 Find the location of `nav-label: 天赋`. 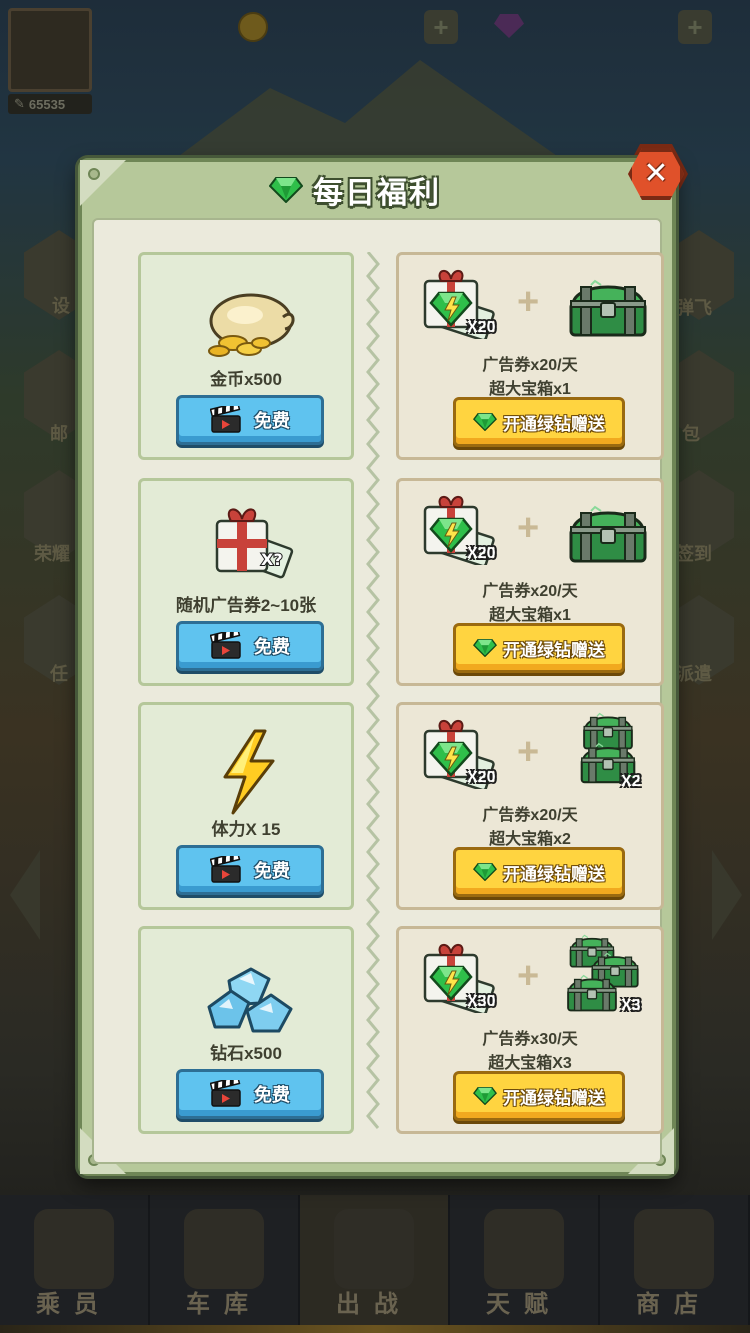

nav-label: 天赋 is located at coordinates (524, 1304).